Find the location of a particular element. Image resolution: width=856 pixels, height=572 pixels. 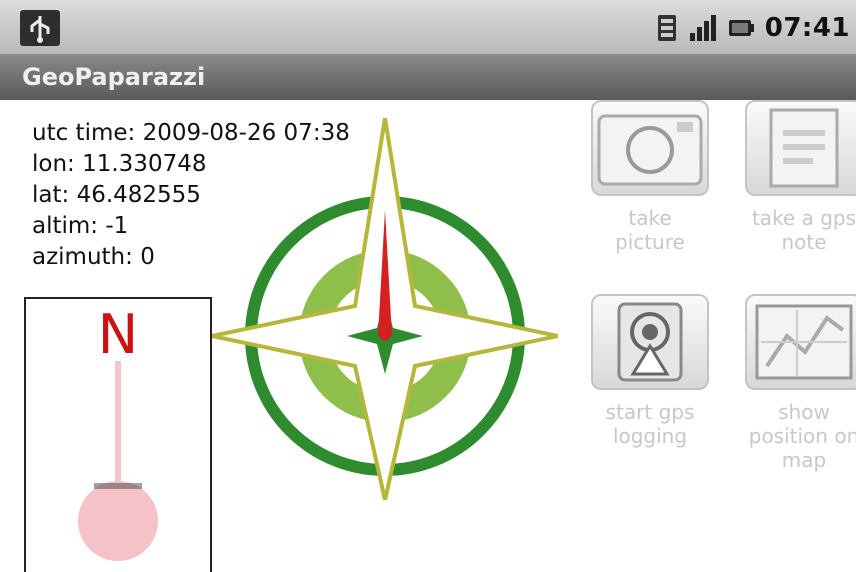

app-title: GeoPaparazzi is located at coordinates (114, 77).